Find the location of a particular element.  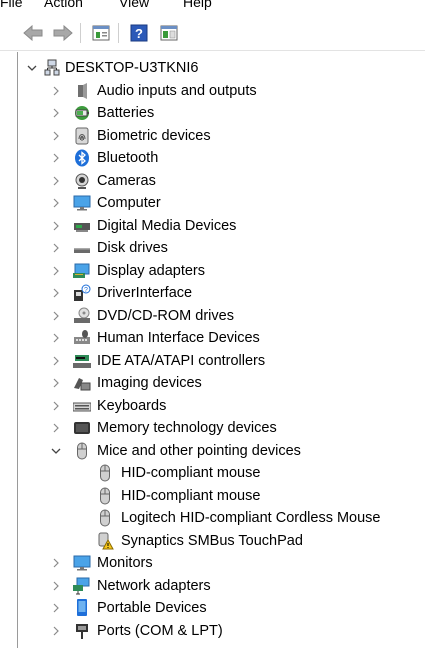

back-arrow-icon is located at coordinates (33, 33).